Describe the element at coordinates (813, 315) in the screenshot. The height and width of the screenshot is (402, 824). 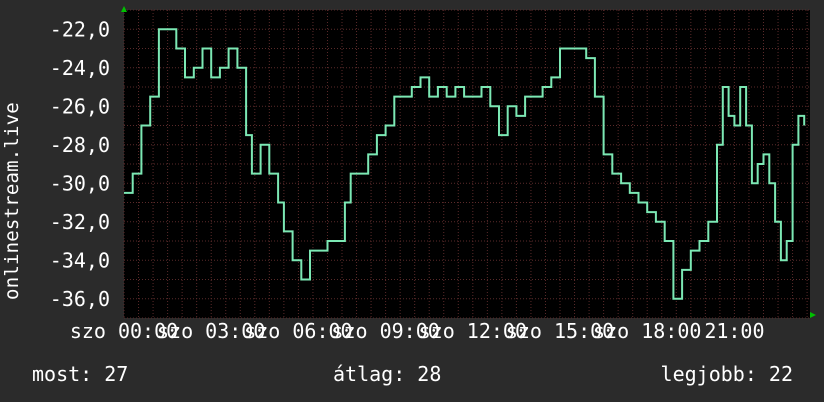
I see `x-axis-arrow` at that location.